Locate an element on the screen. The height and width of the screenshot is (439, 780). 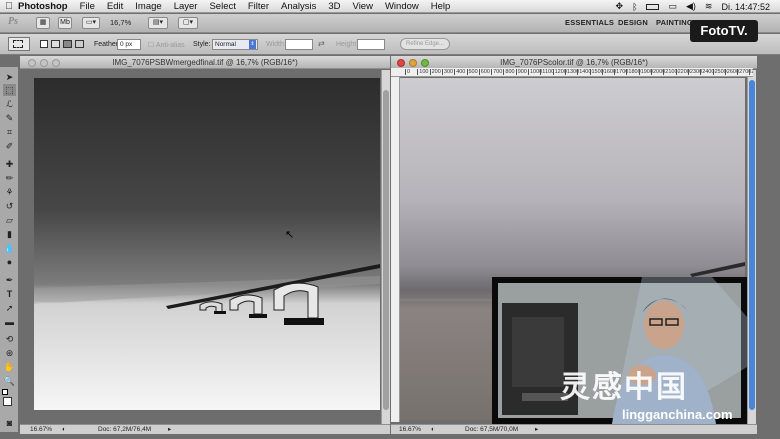
path-selection-tool-icon: ➚ is located at coordinates (9, 308).